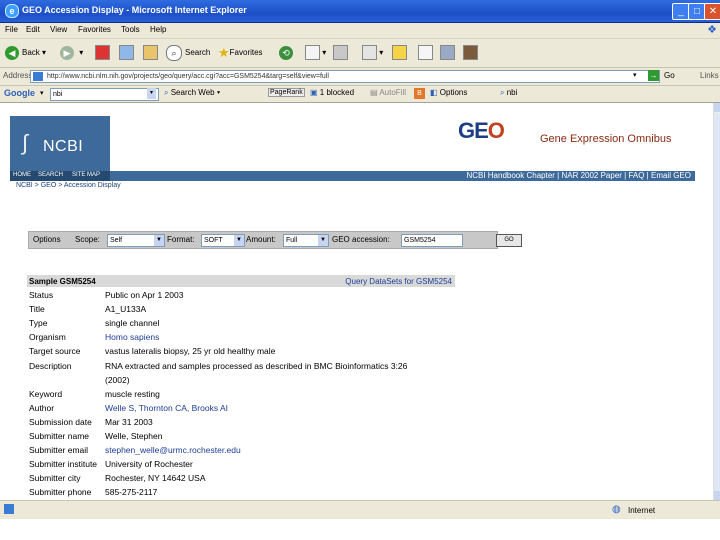 This screenshot has width=720, height=540. What do you see at coordinates (38, 323) in the screenshot?
I see `field-label: Type` at bounding box center [38, 323].